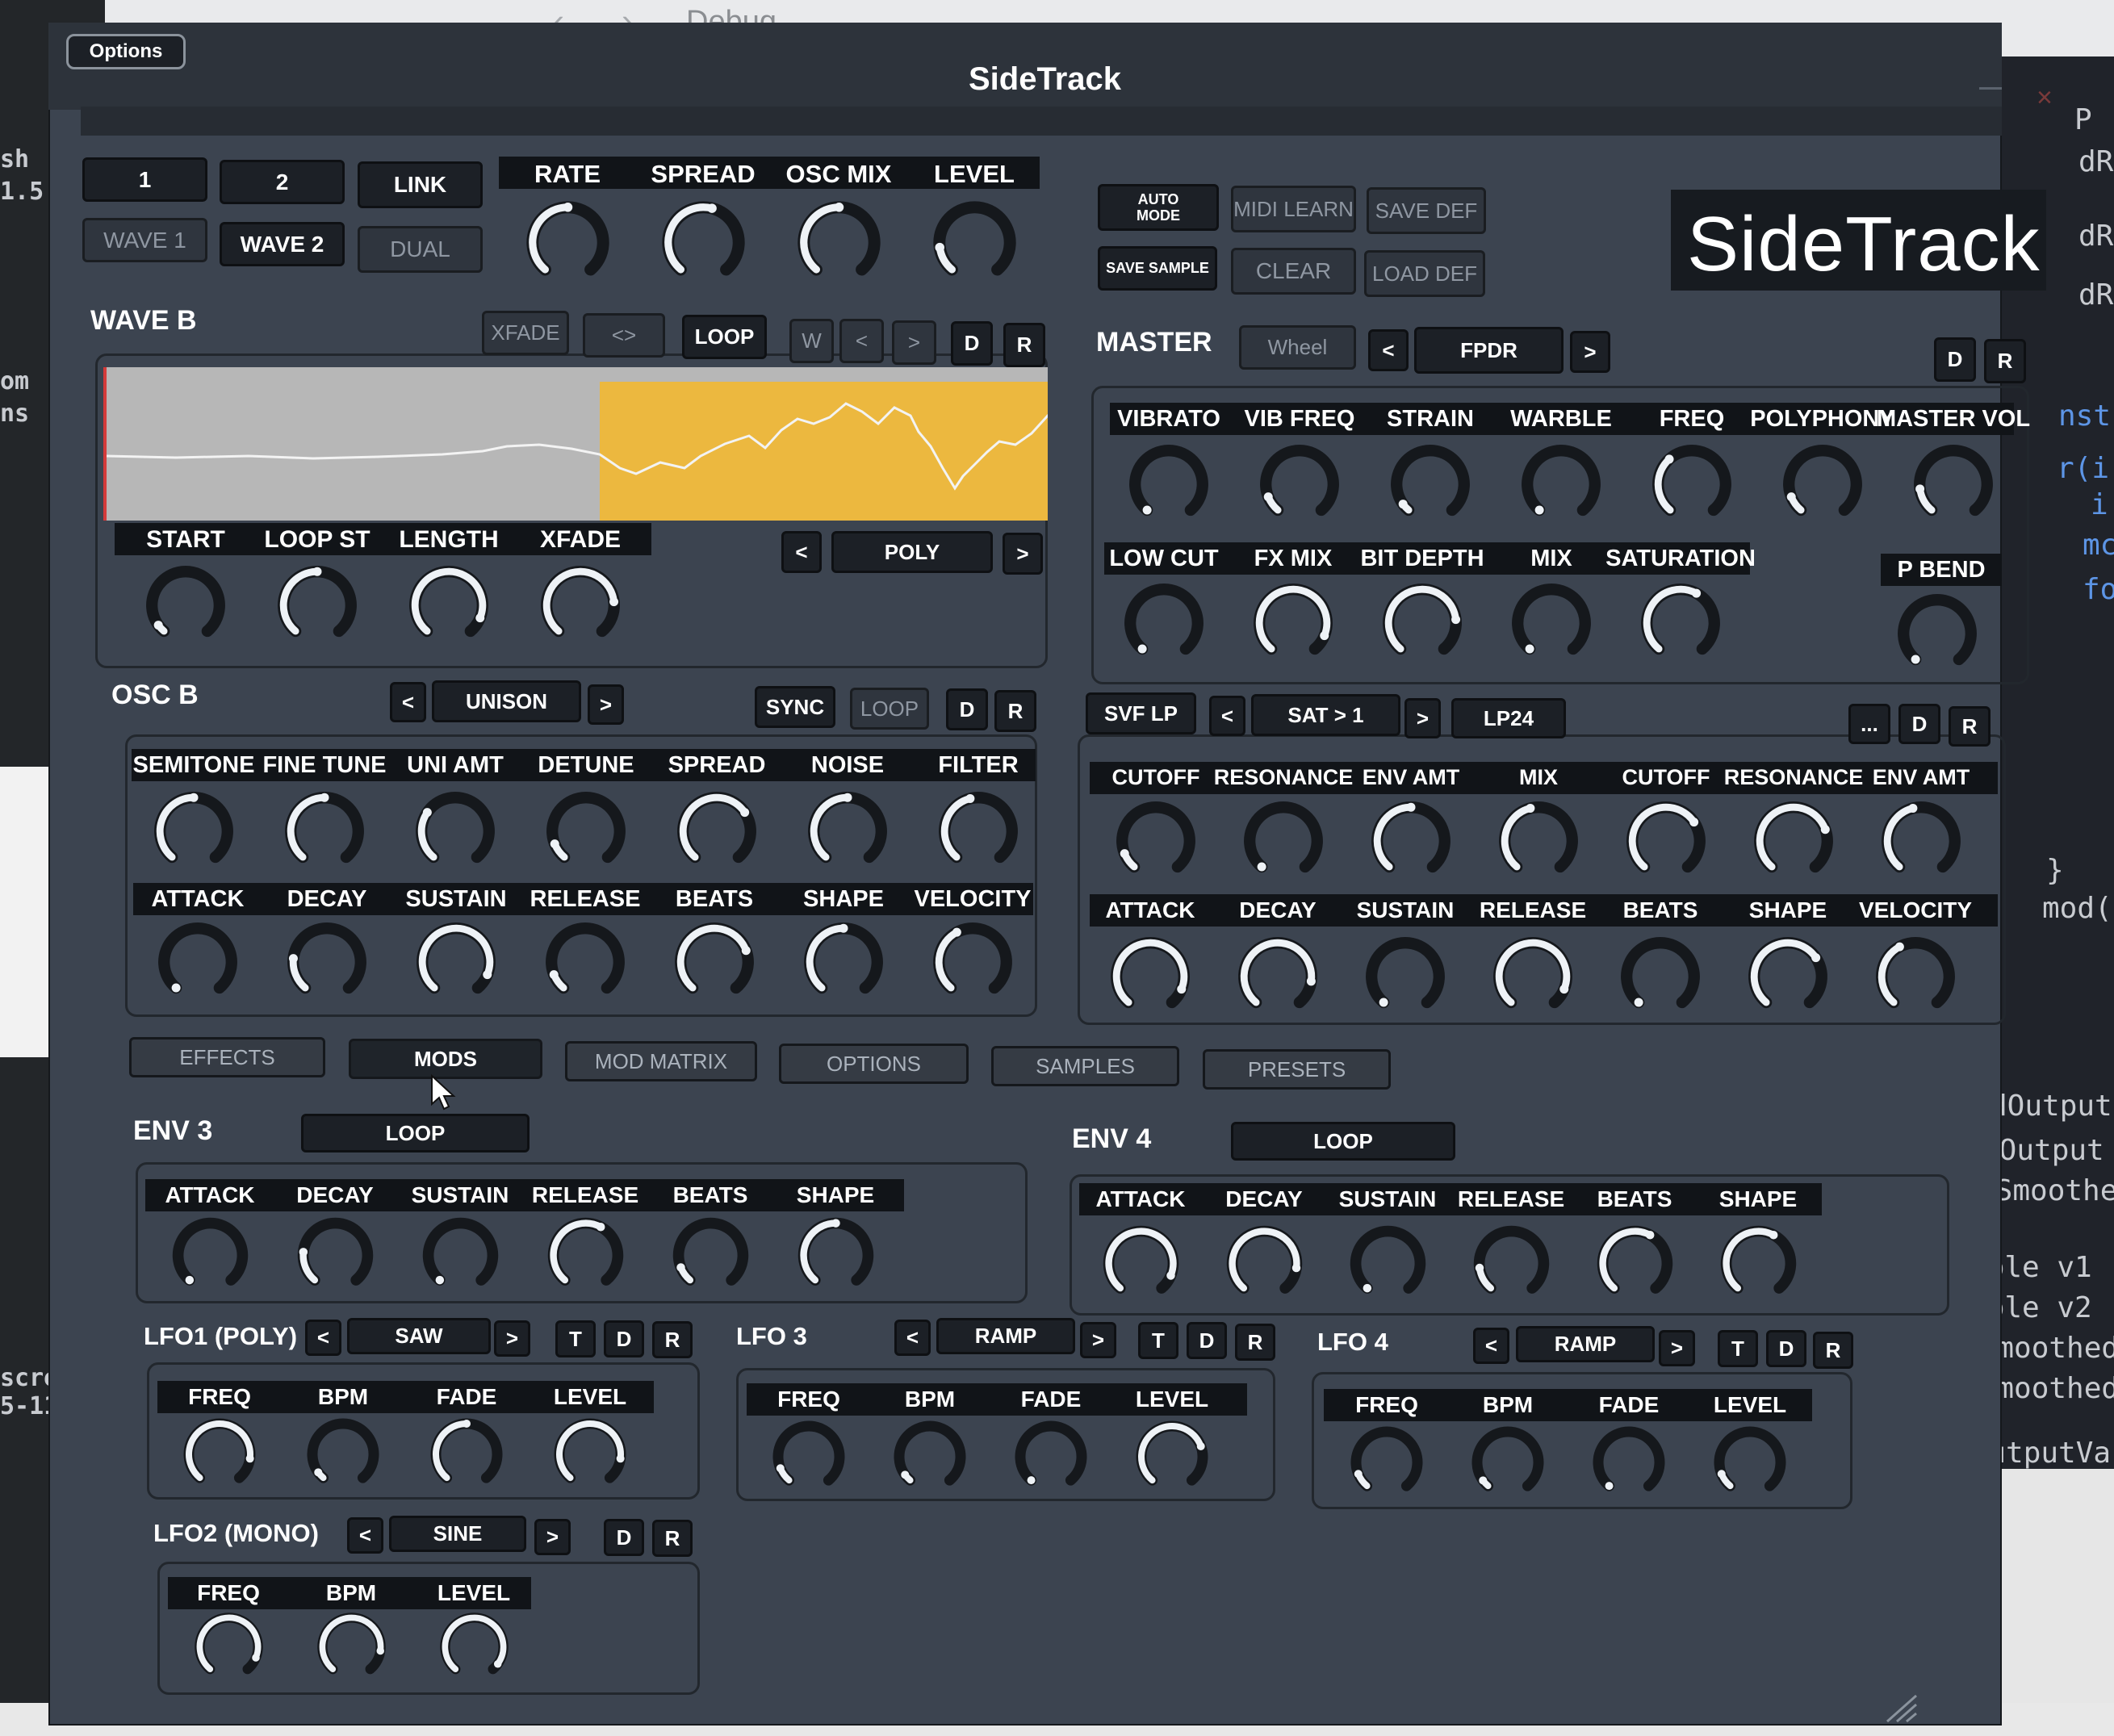 The width and height of the screenshot is (2114, 1736). What do you see at coordinates (979, 832) in the screenshot?
I see `osc-filter-knob` at bounding box center [979, 832].